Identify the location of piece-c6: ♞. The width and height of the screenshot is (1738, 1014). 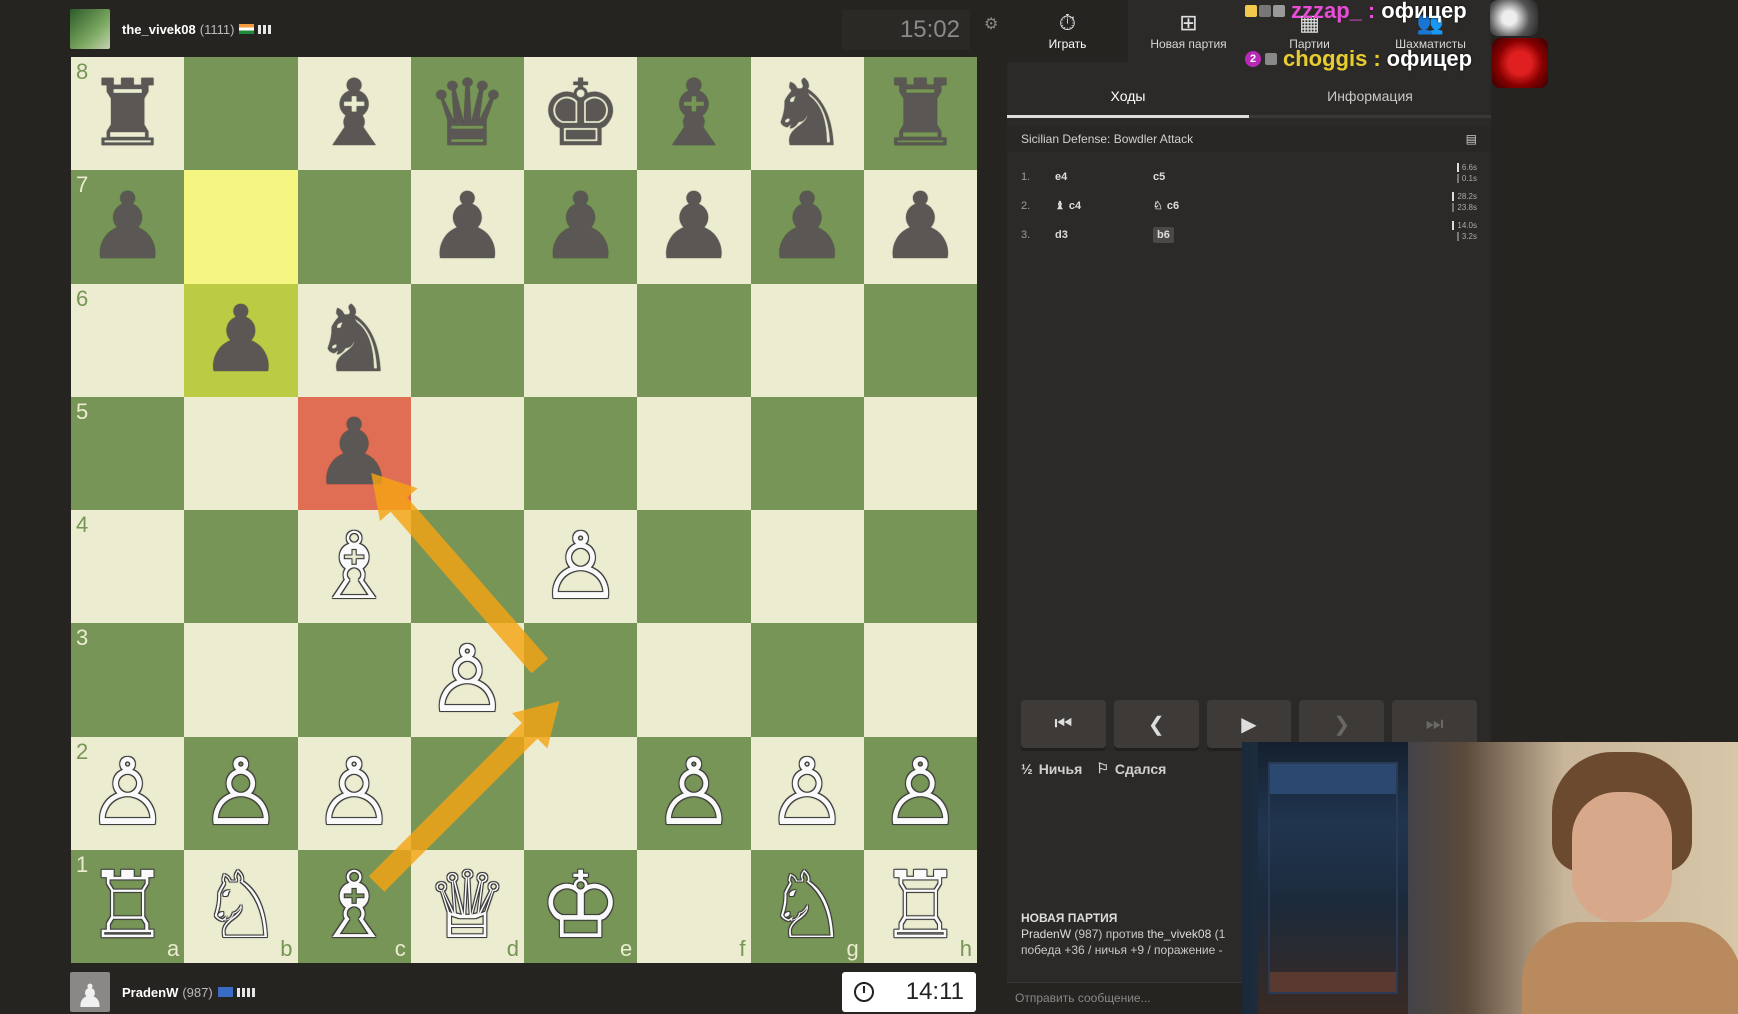
(354, 340).